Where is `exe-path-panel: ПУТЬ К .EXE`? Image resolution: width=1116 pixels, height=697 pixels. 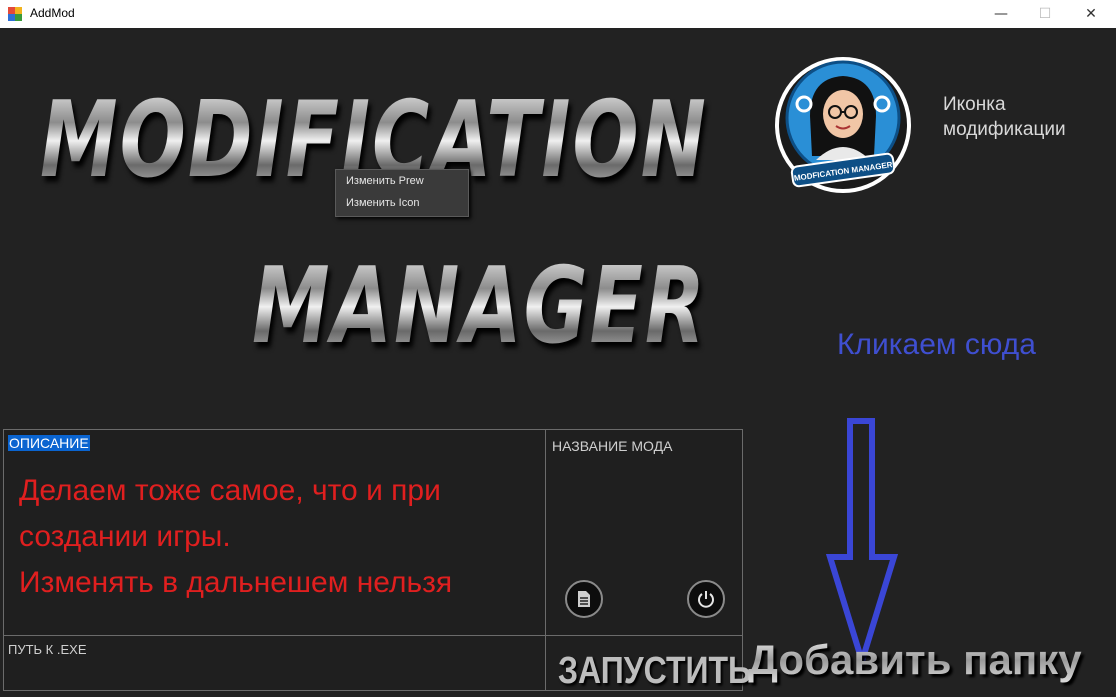
exe-path-panel: ПУТЬ К .EXE is located at coordinates (274, 663).